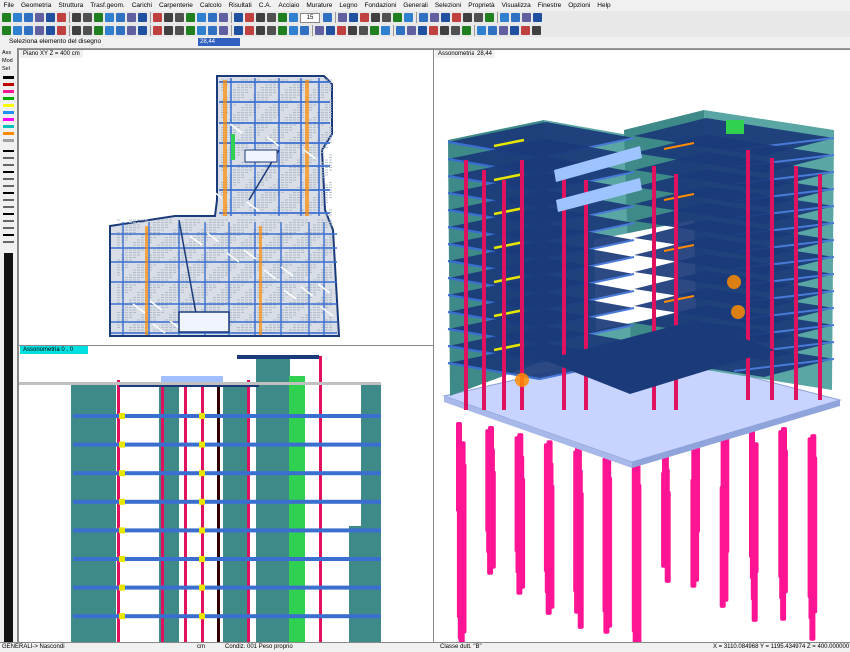  What do you see at coordinates (219, 42) in the screenshot?
I see `prompt-input: 28,44` at bounding box center [219, 42].